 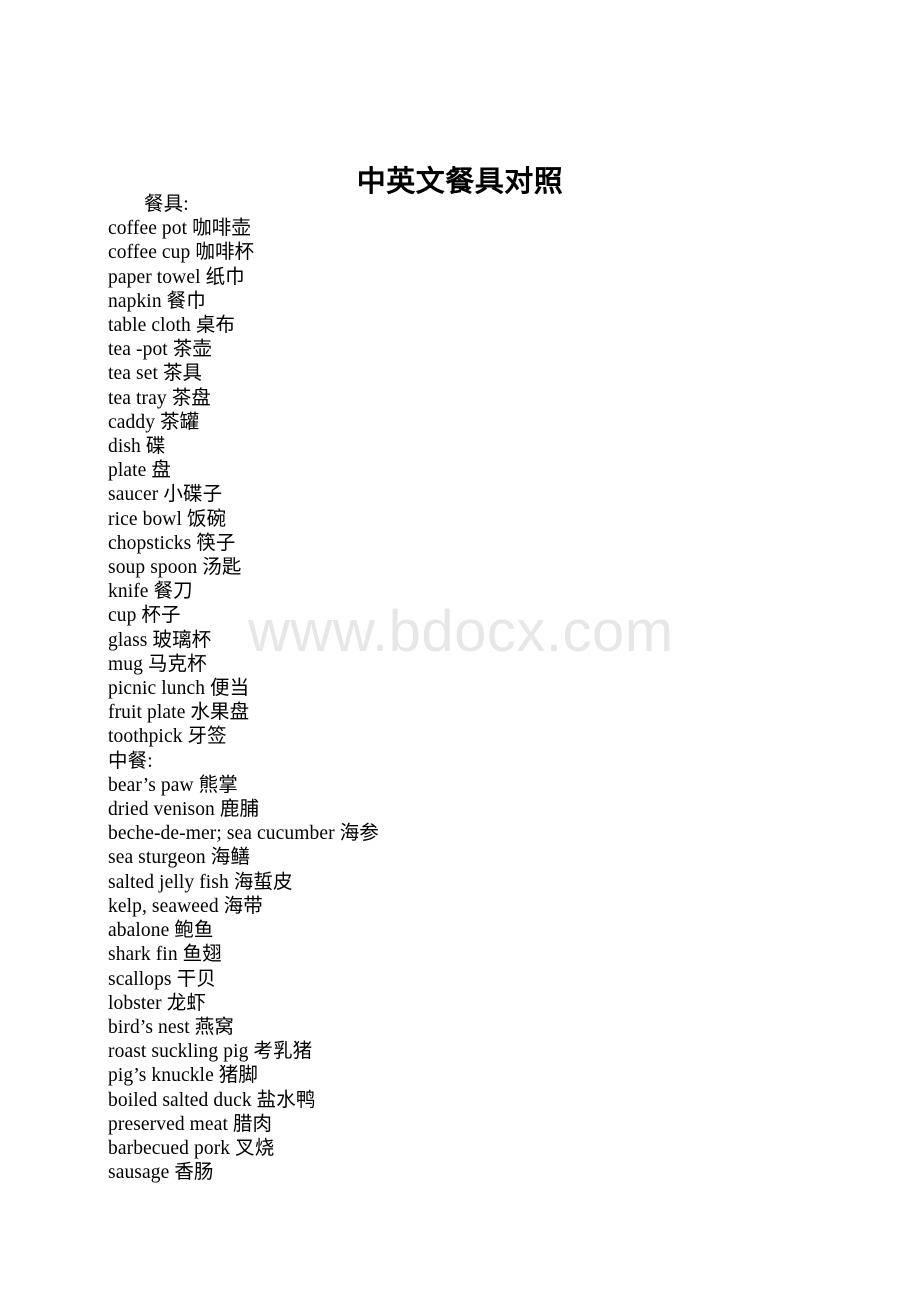 What do you see at coordinates (162, 979) in the screenshot?
I see `list-item: scallops 干贝` at bounding box center [162, 979].